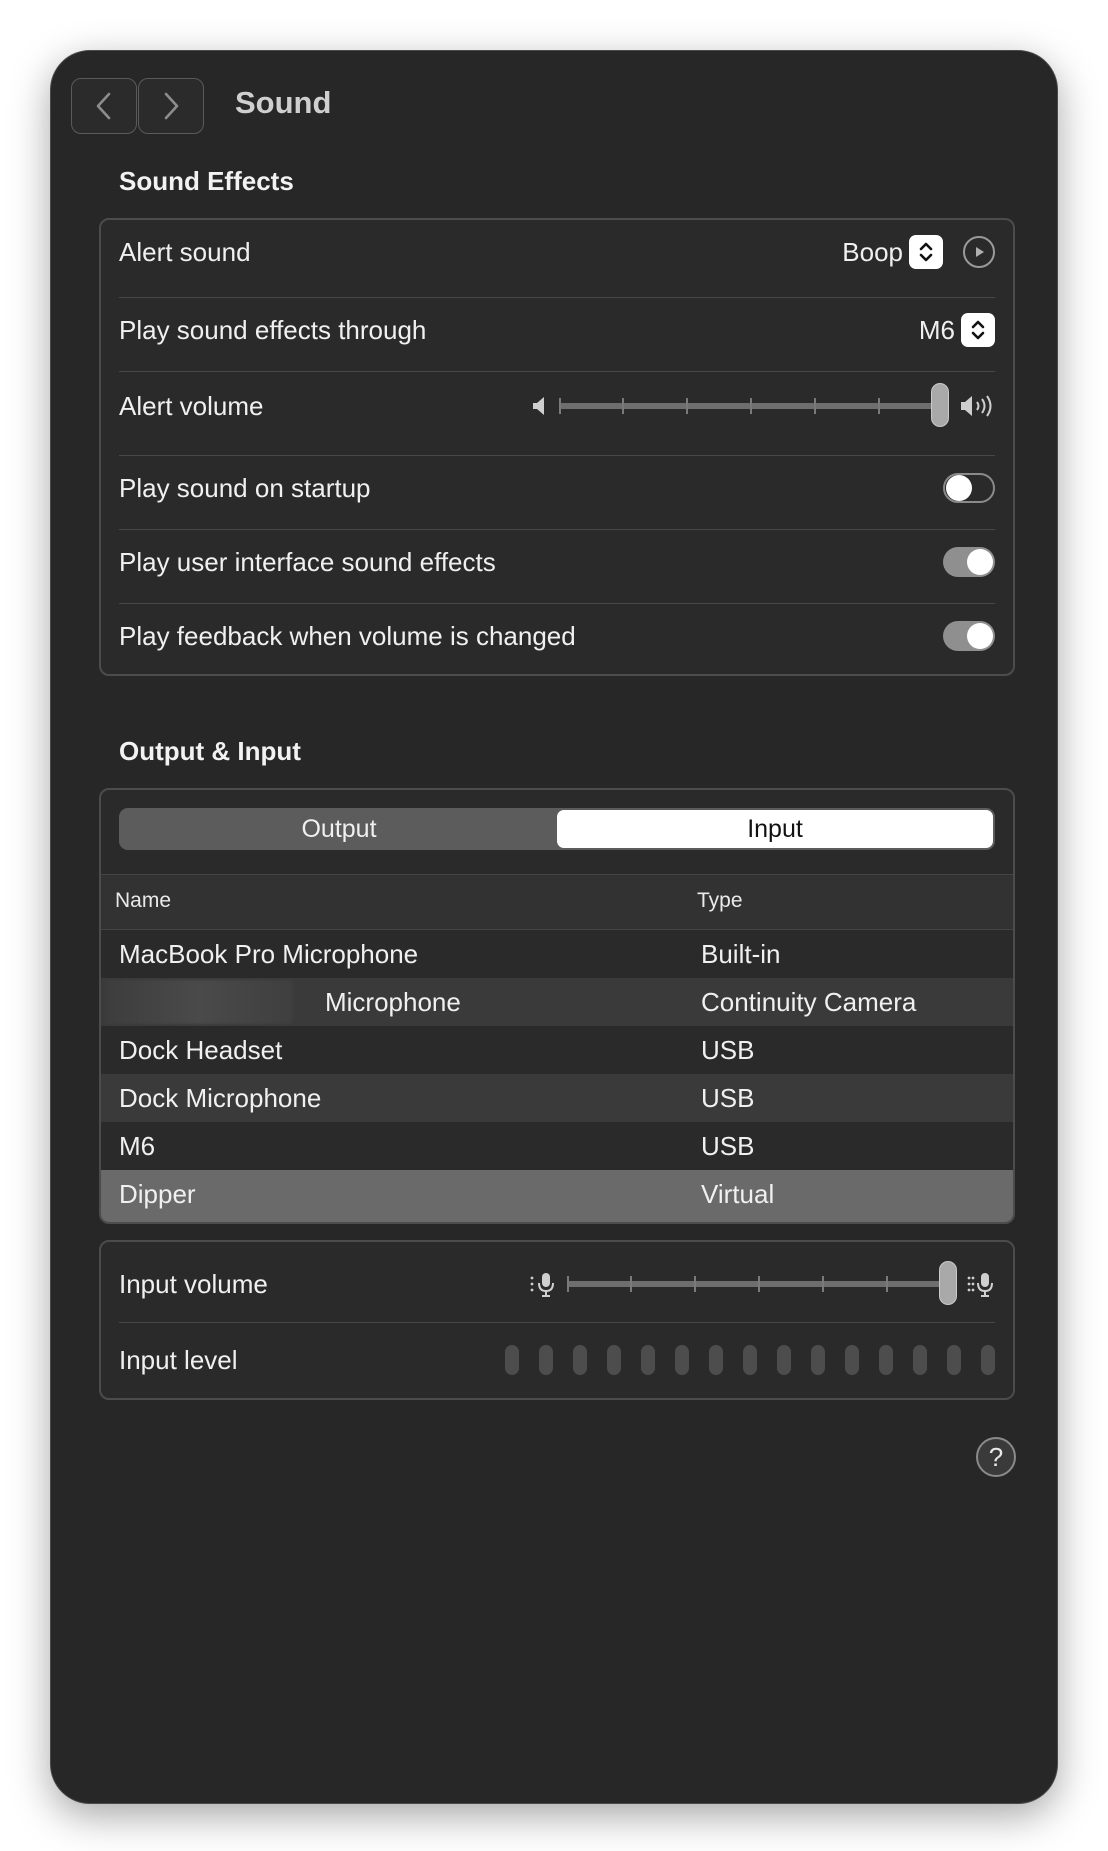 Image resolution: width=1108 pixels, height=1851 pixels. Describe the element at coordinates (738, 1194) in the screenshot. I see `row-type: Virtual` at that location.